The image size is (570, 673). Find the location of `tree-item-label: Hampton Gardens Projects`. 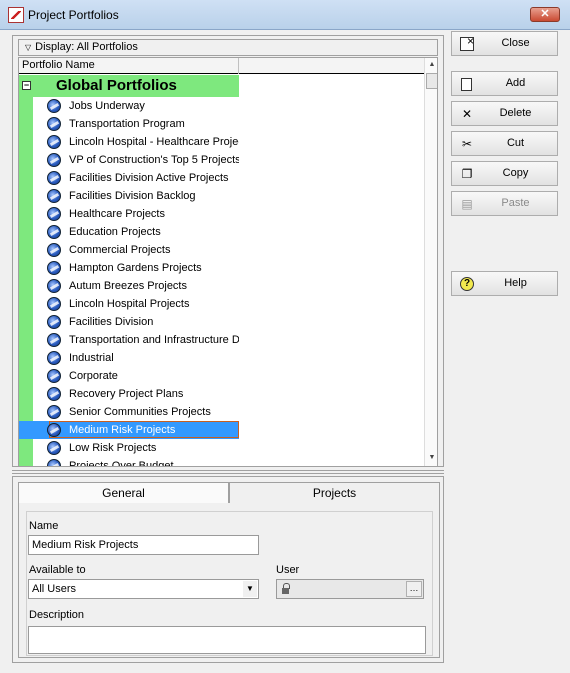

tree-item-label: Hampton Gardens Projects is located at coordinates (135, 268).